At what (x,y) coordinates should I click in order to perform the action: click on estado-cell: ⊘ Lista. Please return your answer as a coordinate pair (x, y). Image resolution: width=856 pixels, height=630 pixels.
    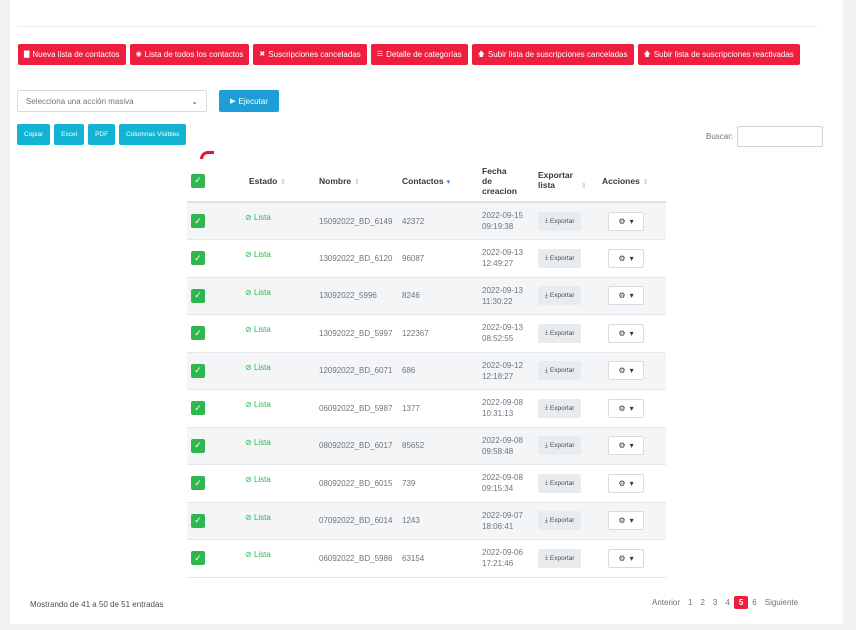
    Looking at the image, I should click on (266, 446).